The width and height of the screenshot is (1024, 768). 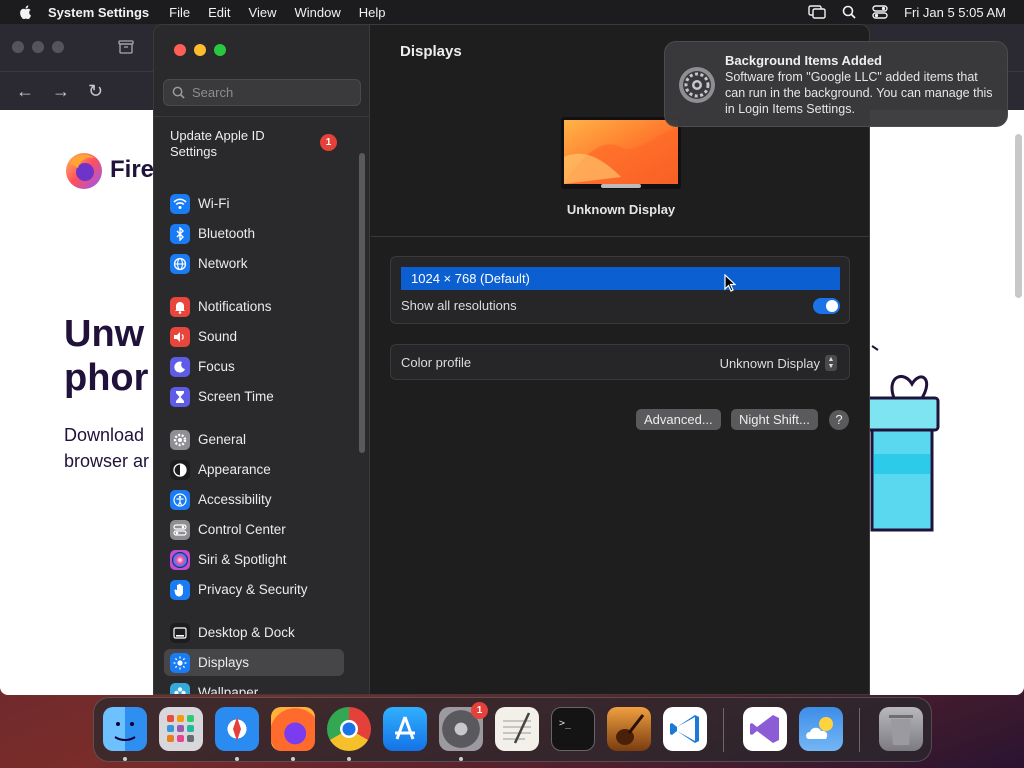 I want to click on headline-line-2: phor, so click(x=106, y=378).